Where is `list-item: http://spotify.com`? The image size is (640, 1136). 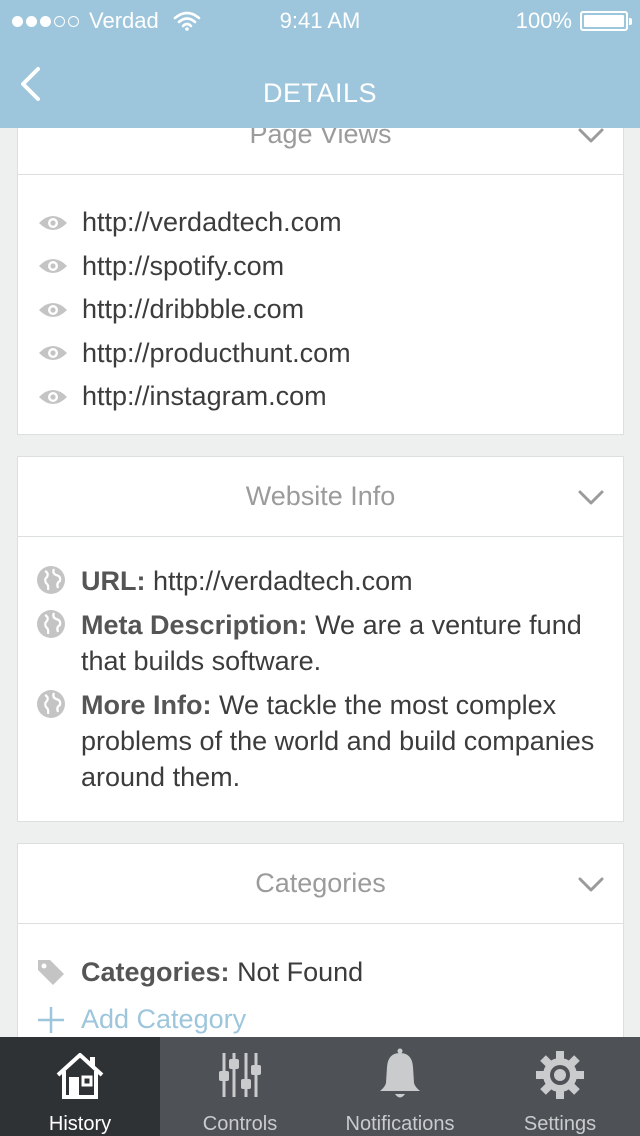
list-item: http://spotify.com is located at coordinates (330, 267).